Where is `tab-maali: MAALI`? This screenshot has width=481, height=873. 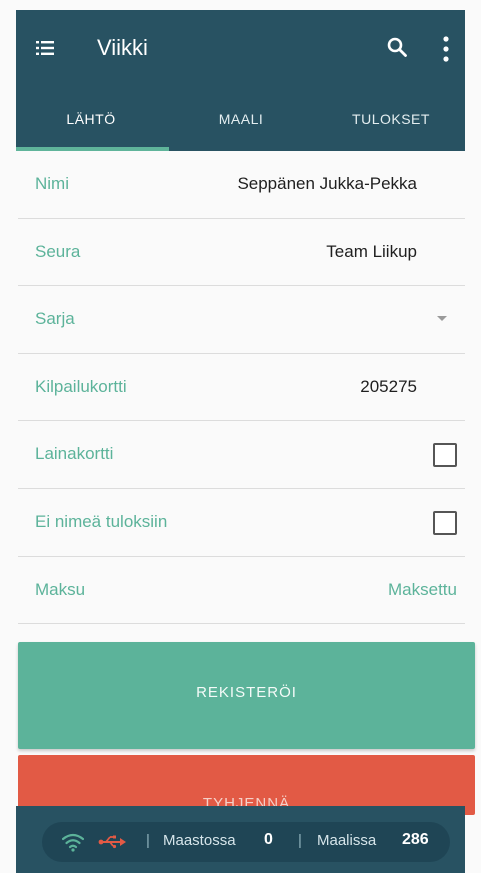
tab-maali: MAALI is located at coordinates (241, 126).